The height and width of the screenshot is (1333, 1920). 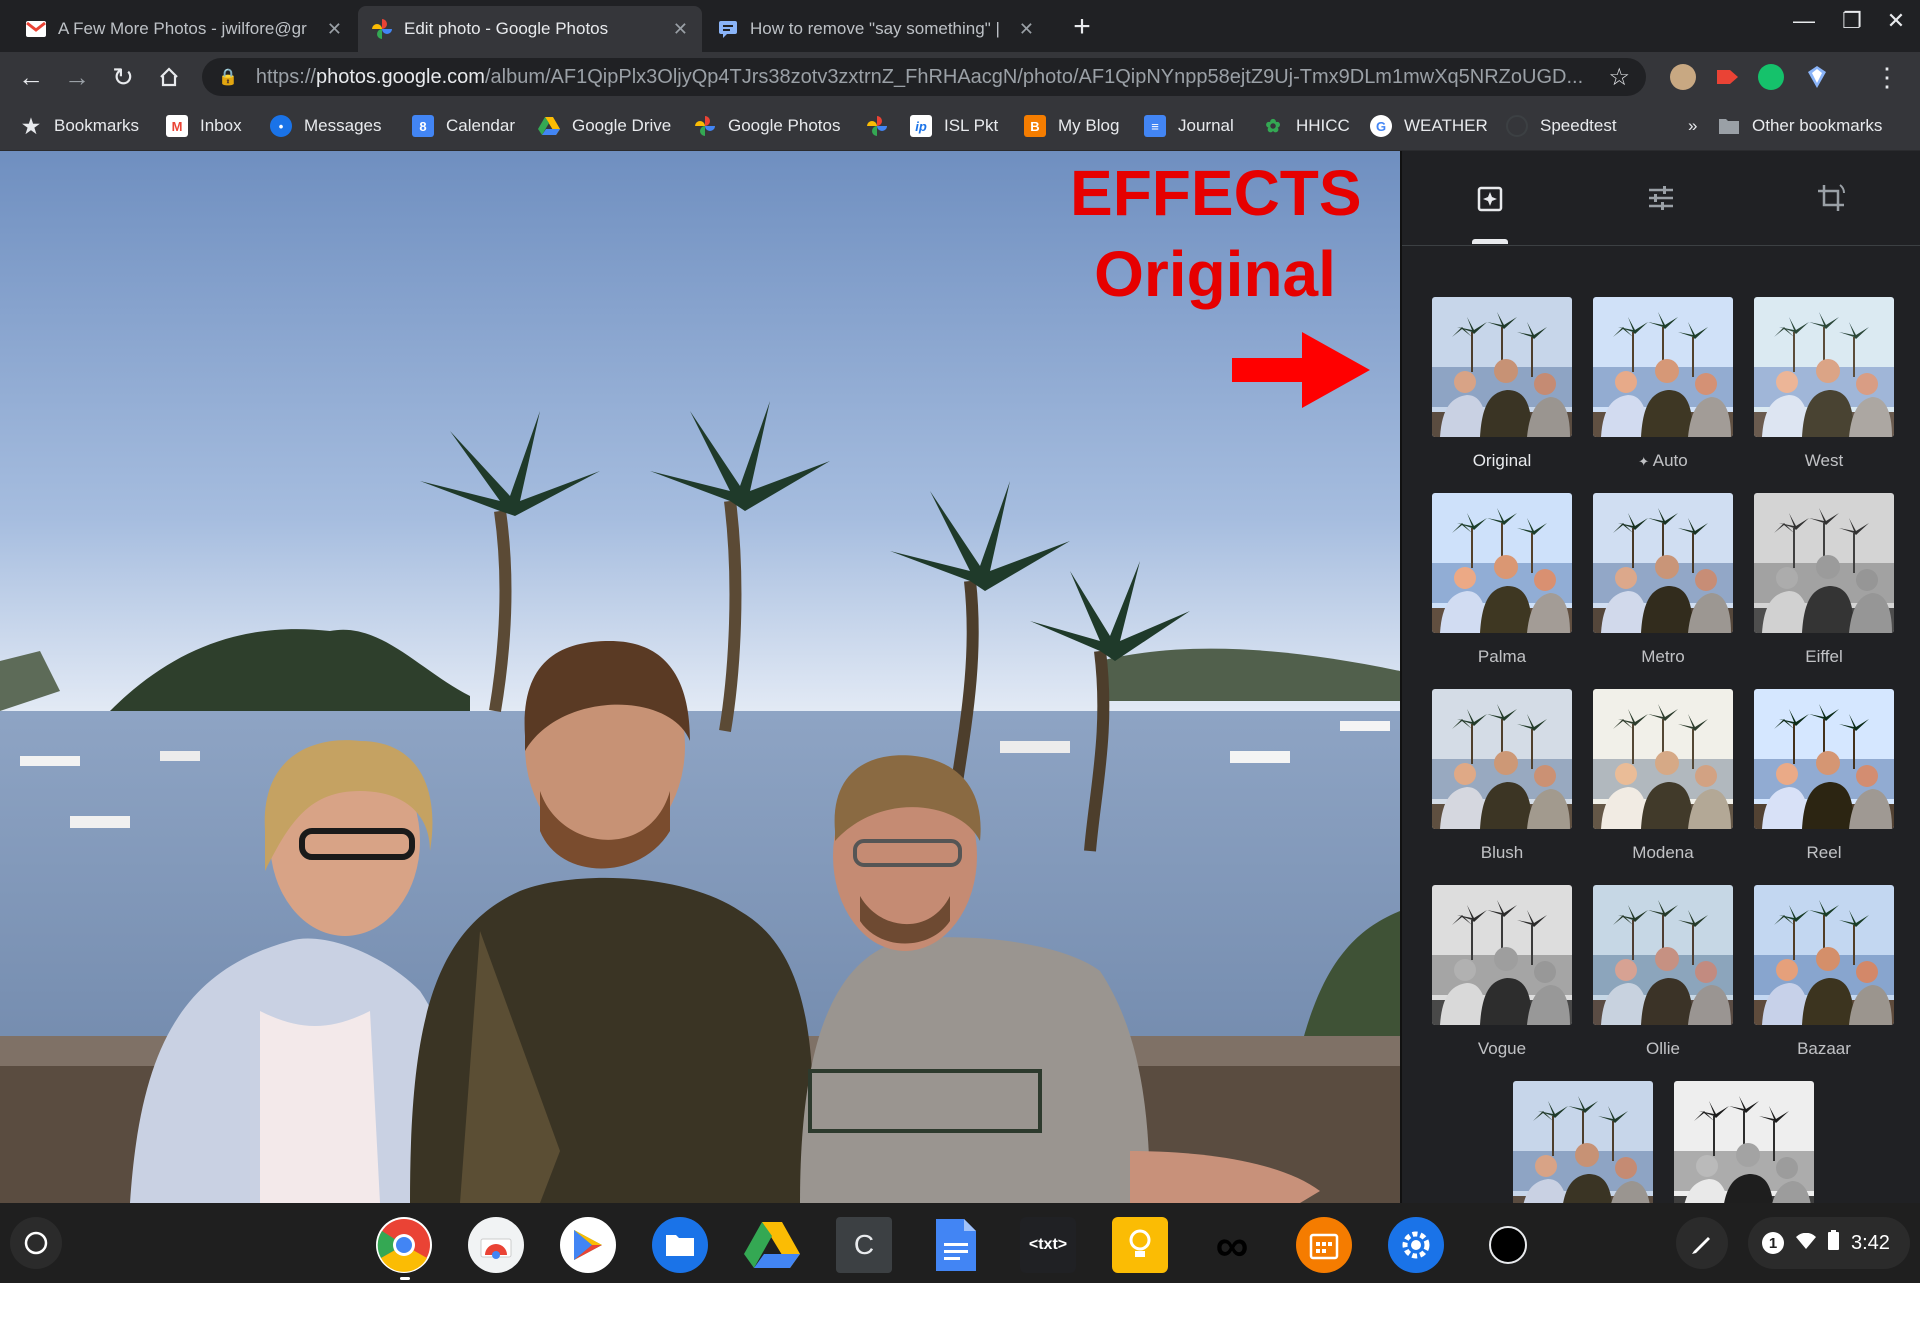 I want to click on caret-app-icon: C, so click(x=864, y=1245).